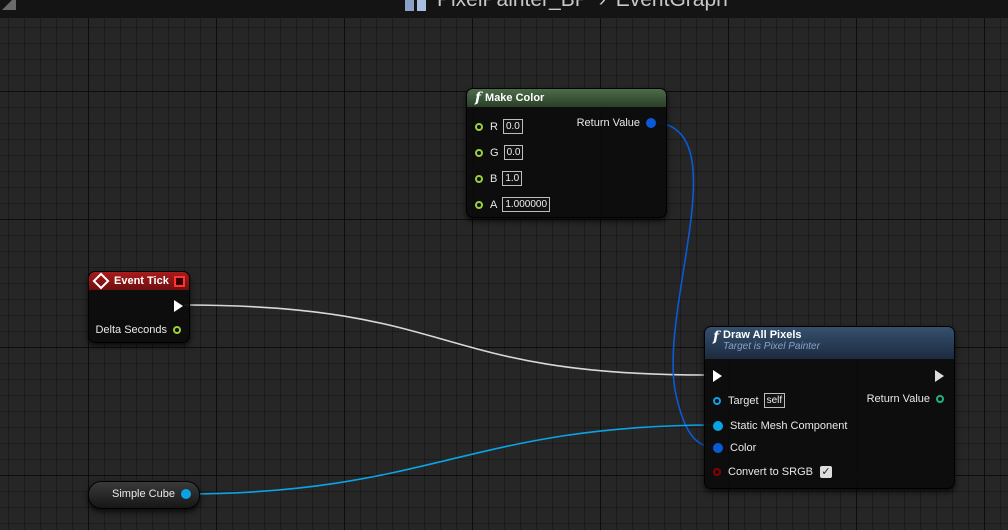 Image resolution: width=1008 pixels, height=530 pixels. Describe the element at coordinates (566, 98) in the screenshot. I see `make-color-header: f Make Color` at that location.